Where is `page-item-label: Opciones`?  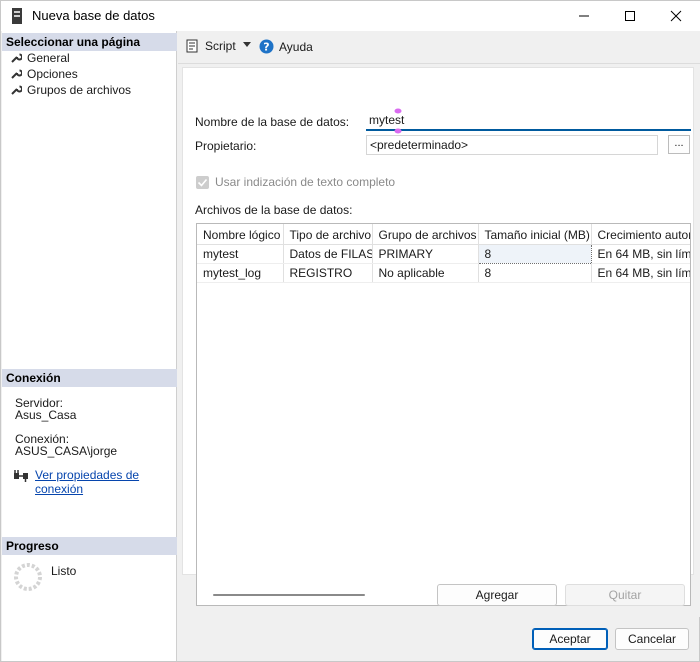
page-item-label: Opciones is located at coordinates (52, 74).